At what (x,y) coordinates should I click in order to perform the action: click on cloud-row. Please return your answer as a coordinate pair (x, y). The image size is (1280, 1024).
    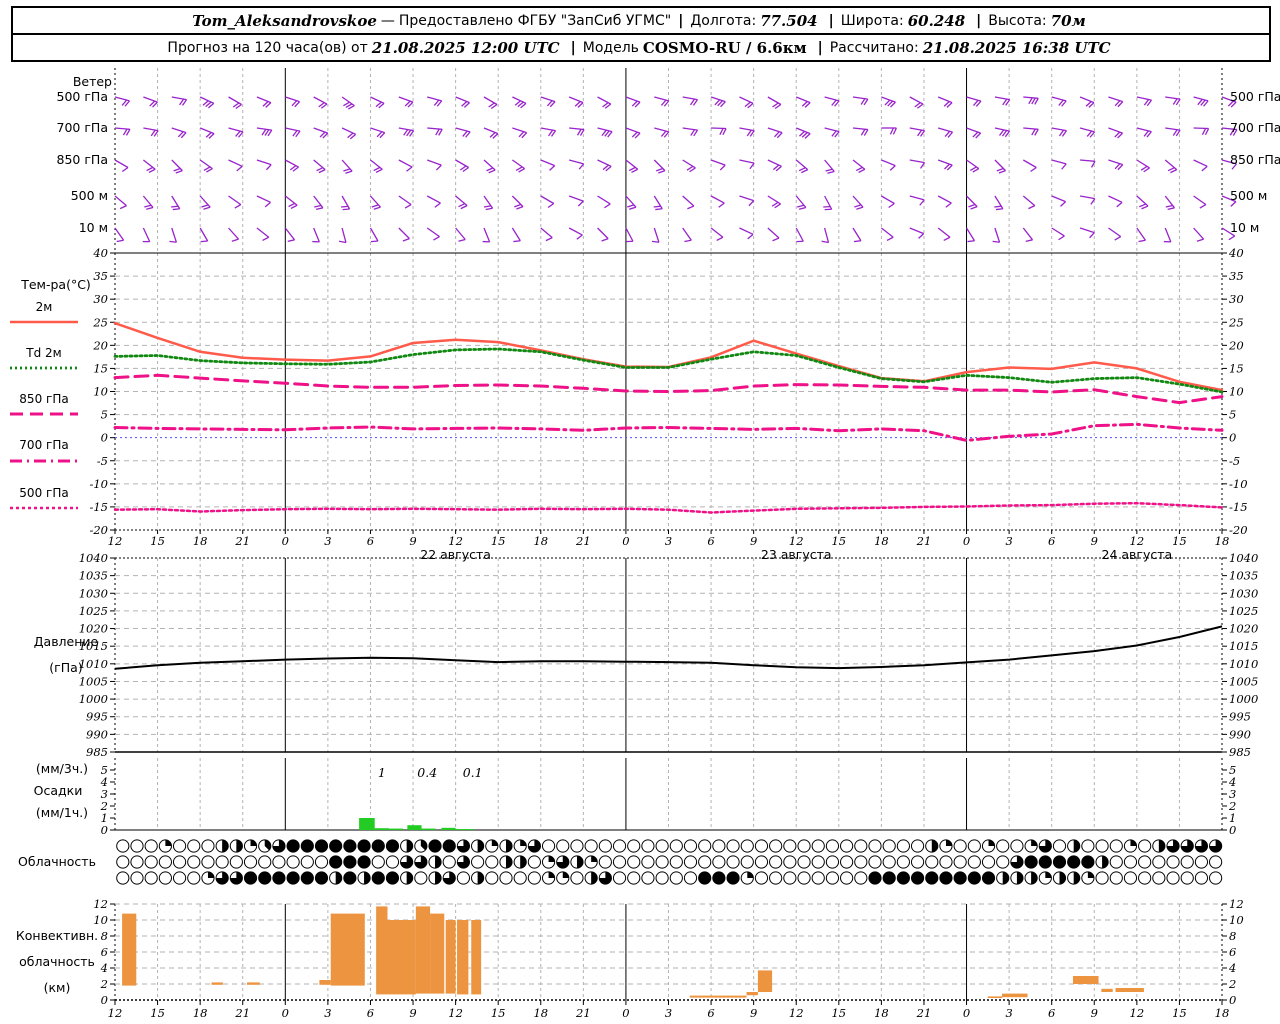
    Looking at the image, I should click on (669, 862).